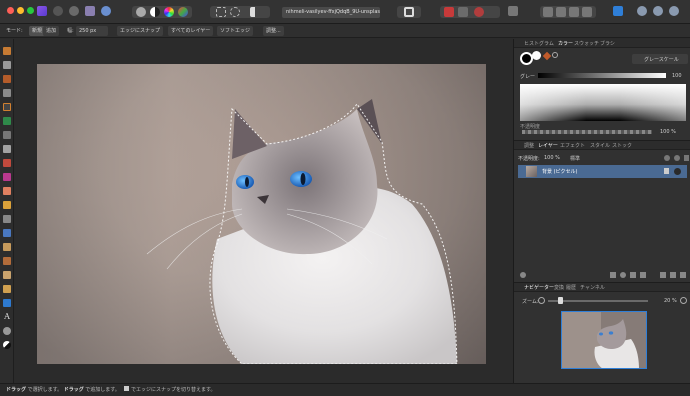 The height and width of the screenshot is (396, 690). Describe the element at coordinates (7, 233) in the screenshot. I see `clone-tool-icon` at that location.